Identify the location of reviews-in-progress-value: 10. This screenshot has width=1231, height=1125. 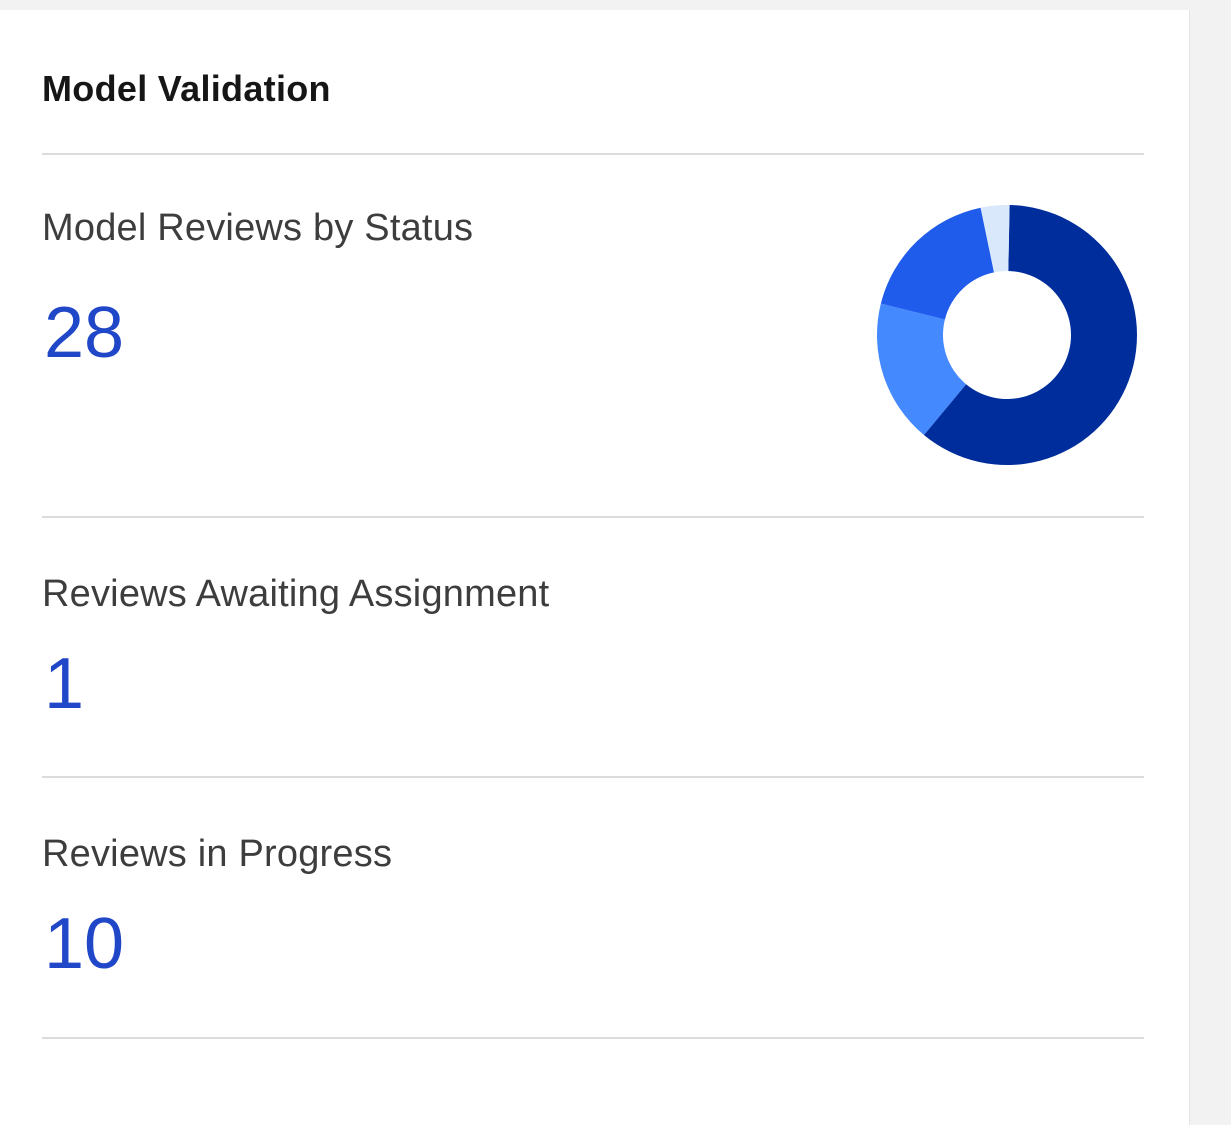
(84, 944).